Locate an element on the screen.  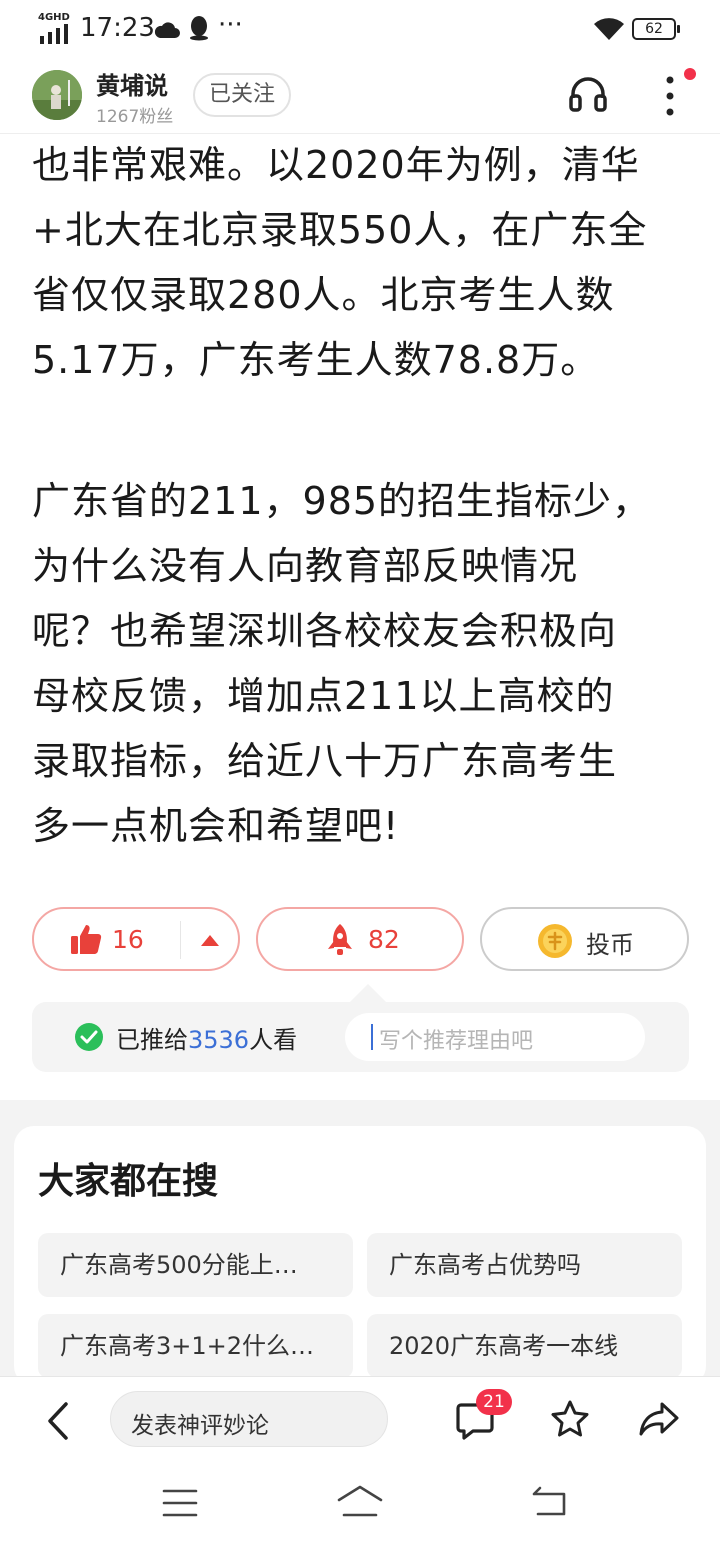
coin-button: 投币 is located at coordinates (584, 939).